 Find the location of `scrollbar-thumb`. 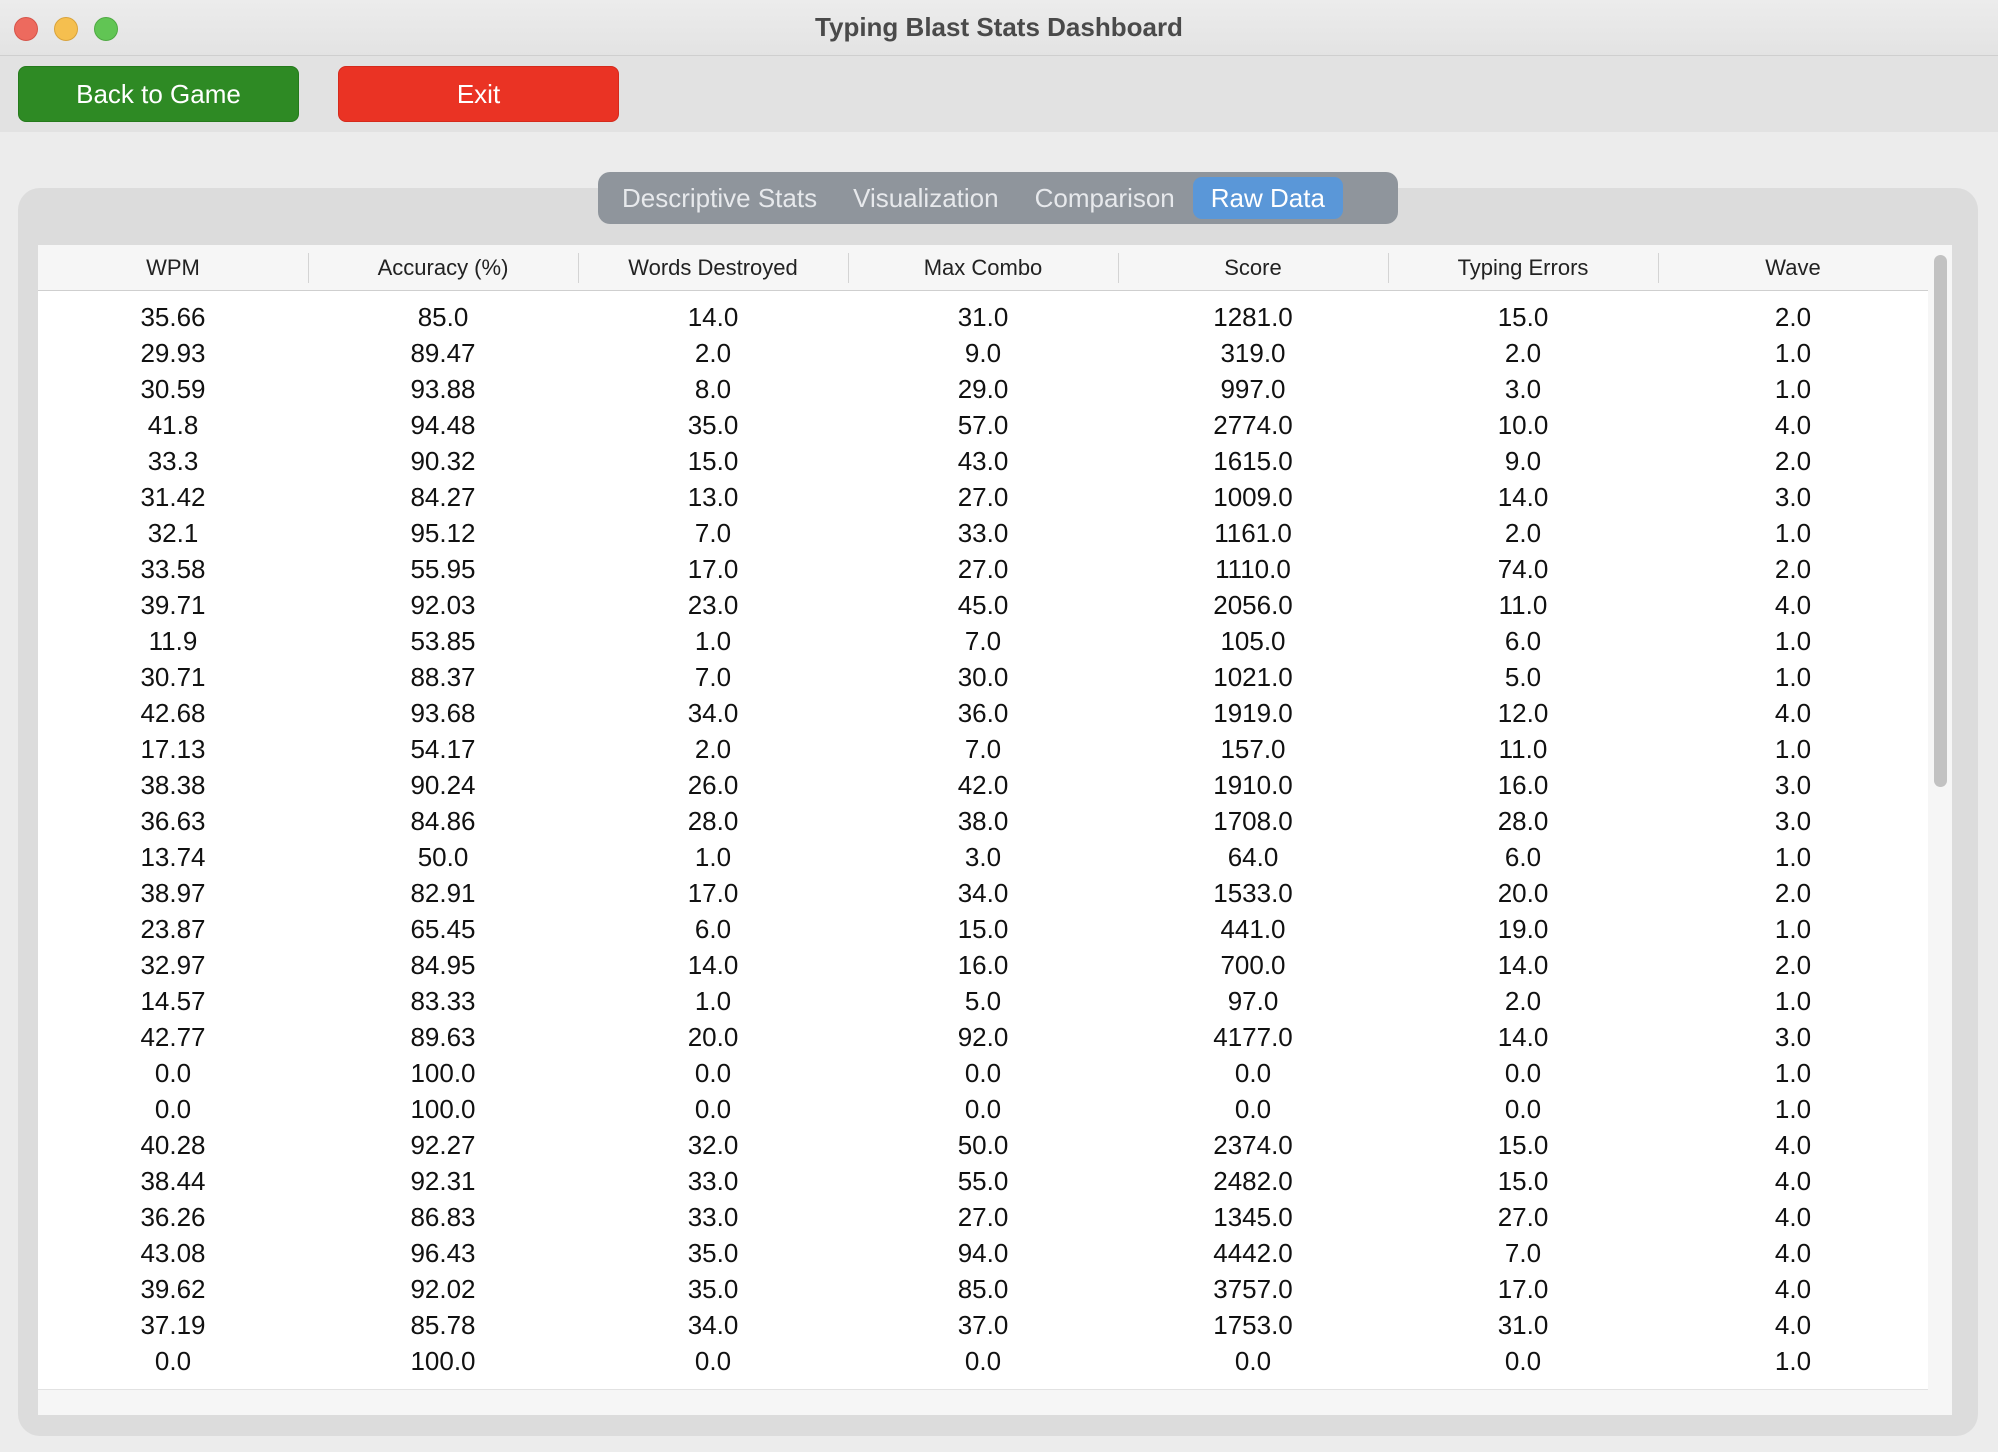

scrollbar-thumb is located at coordinates (1940, 521).